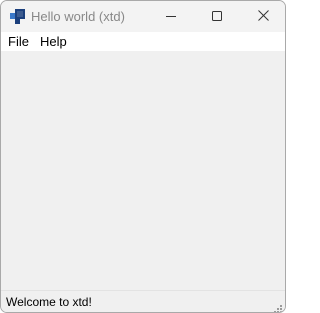 The width and height of the screenshot is (320, 313). I want to click on size-grip-icon, so click(277, 306).